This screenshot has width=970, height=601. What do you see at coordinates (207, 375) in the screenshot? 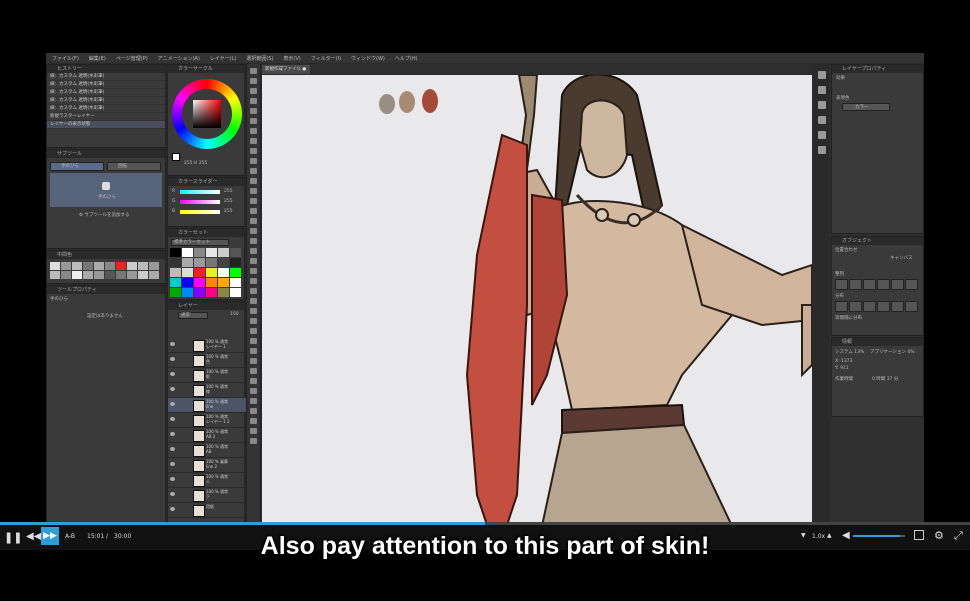
I see `layer-row: 100 % 通常 影` at bounding box center [207, 375].